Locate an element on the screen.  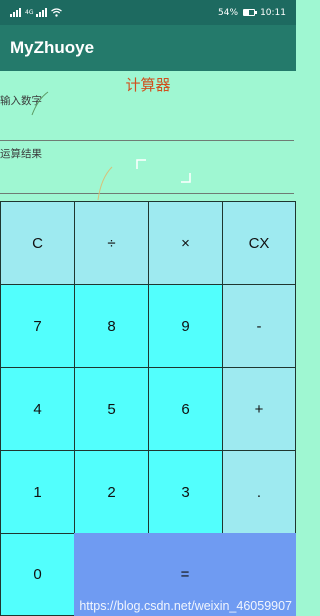
number-input is located at coordinates (147, 128).